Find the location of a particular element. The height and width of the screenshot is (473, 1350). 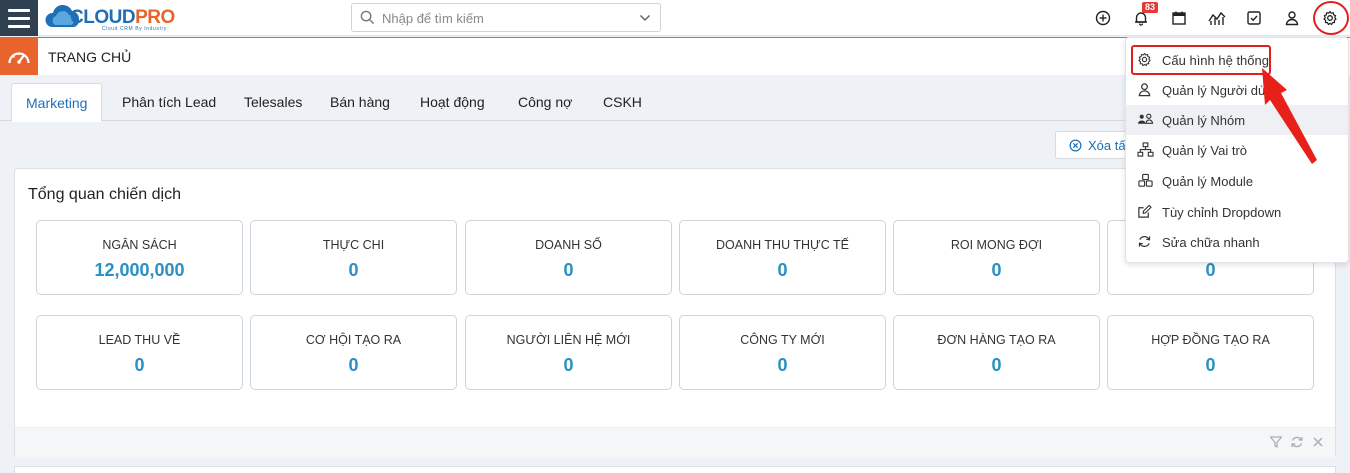

kpi-card-new-contacts: NGƯỜI LIÊN HỆ MỚI 0 is located at coordinates (568, 352).